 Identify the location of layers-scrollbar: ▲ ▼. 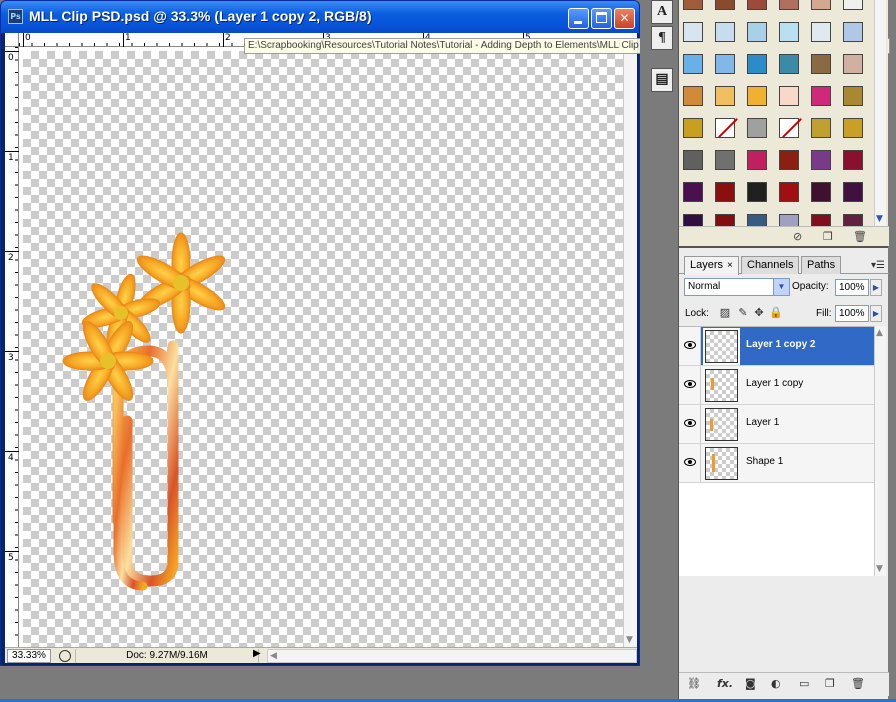
(880, 451).